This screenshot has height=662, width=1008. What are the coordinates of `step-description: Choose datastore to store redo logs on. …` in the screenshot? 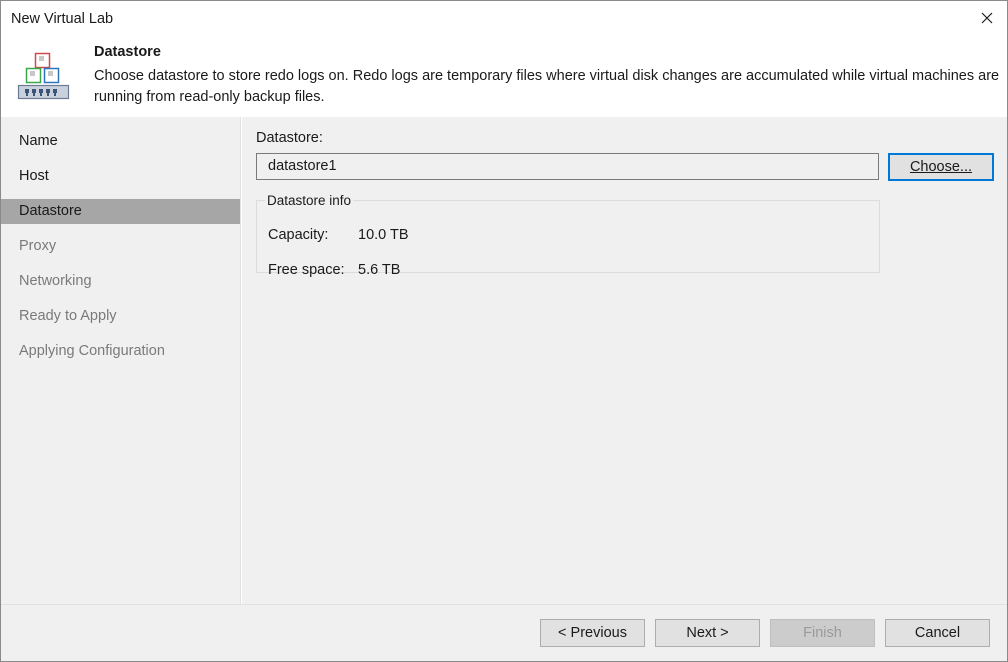 It's located at (547, 86).